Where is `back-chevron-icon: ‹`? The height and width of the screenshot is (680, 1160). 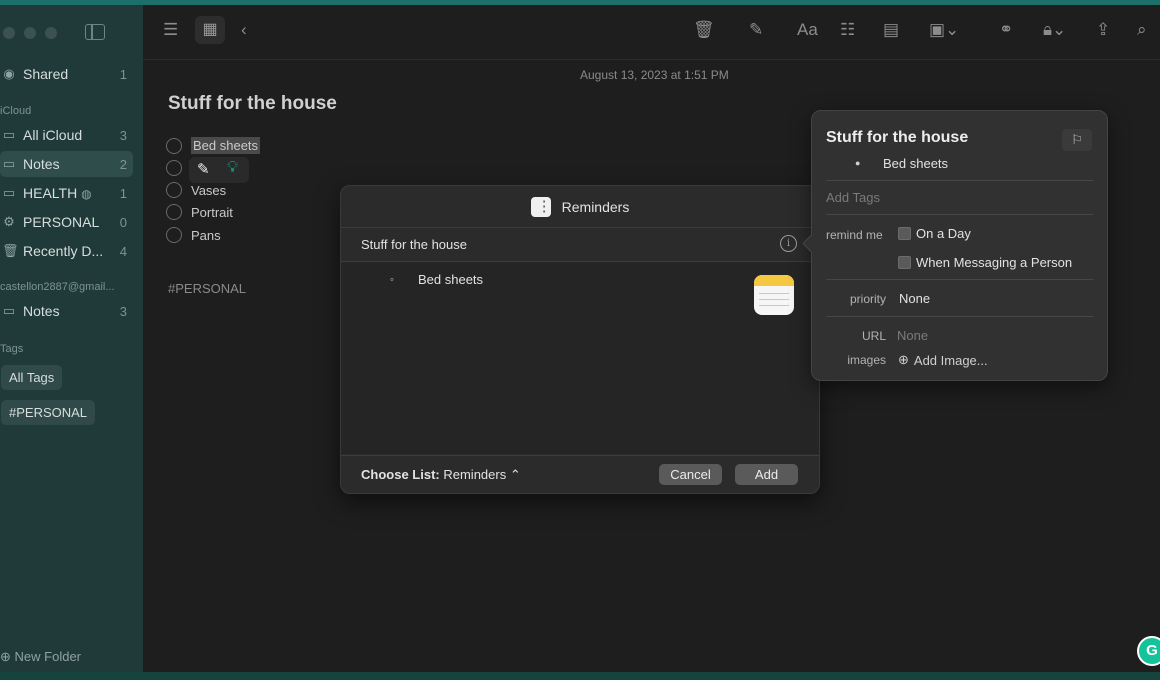
back-chevron-icon: ‹ is located at coordinates (244, 30).